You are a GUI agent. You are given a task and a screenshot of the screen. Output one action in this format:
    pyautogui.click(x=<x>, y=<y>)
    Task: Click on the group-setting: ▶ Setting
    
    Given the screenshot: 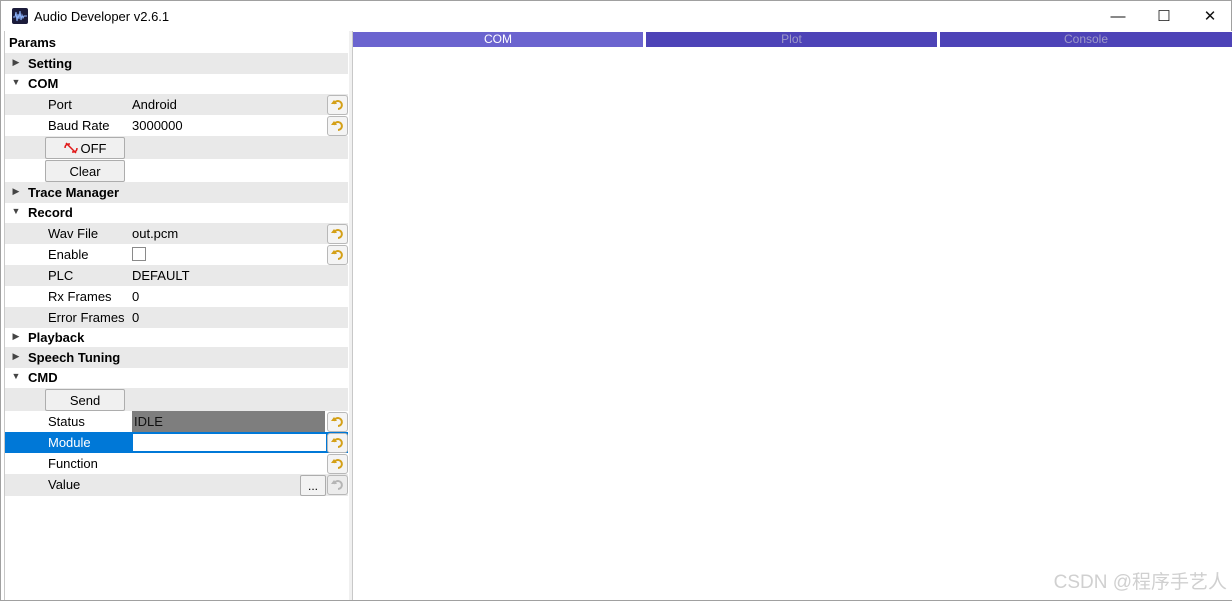 What is the action you would take?
    pyautogui.click(x=176, y=63)
    